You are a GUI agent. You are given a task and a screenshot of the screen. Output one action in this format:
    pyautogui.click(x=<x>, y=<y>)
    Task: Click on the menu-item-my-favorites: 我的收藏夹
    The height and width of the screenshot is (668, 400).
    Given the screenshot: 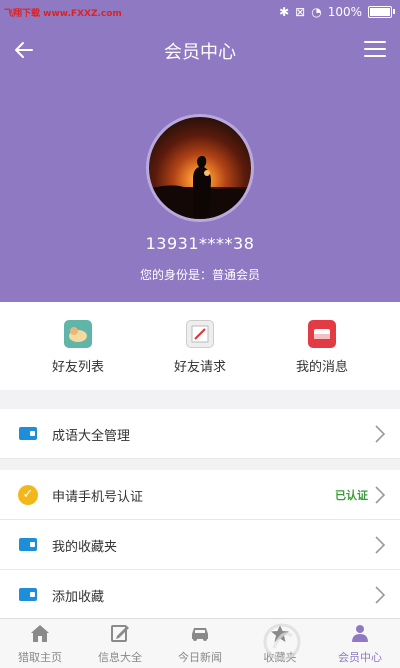 What is the action you would take?
    pyautogui.click(x=200, y=545)
    